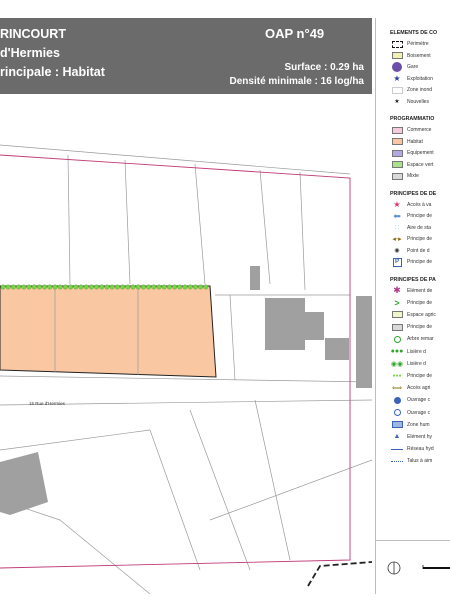 This screenshot has height=600, width=450. I want to click on legend-item: Habitat, so click(406, 142).